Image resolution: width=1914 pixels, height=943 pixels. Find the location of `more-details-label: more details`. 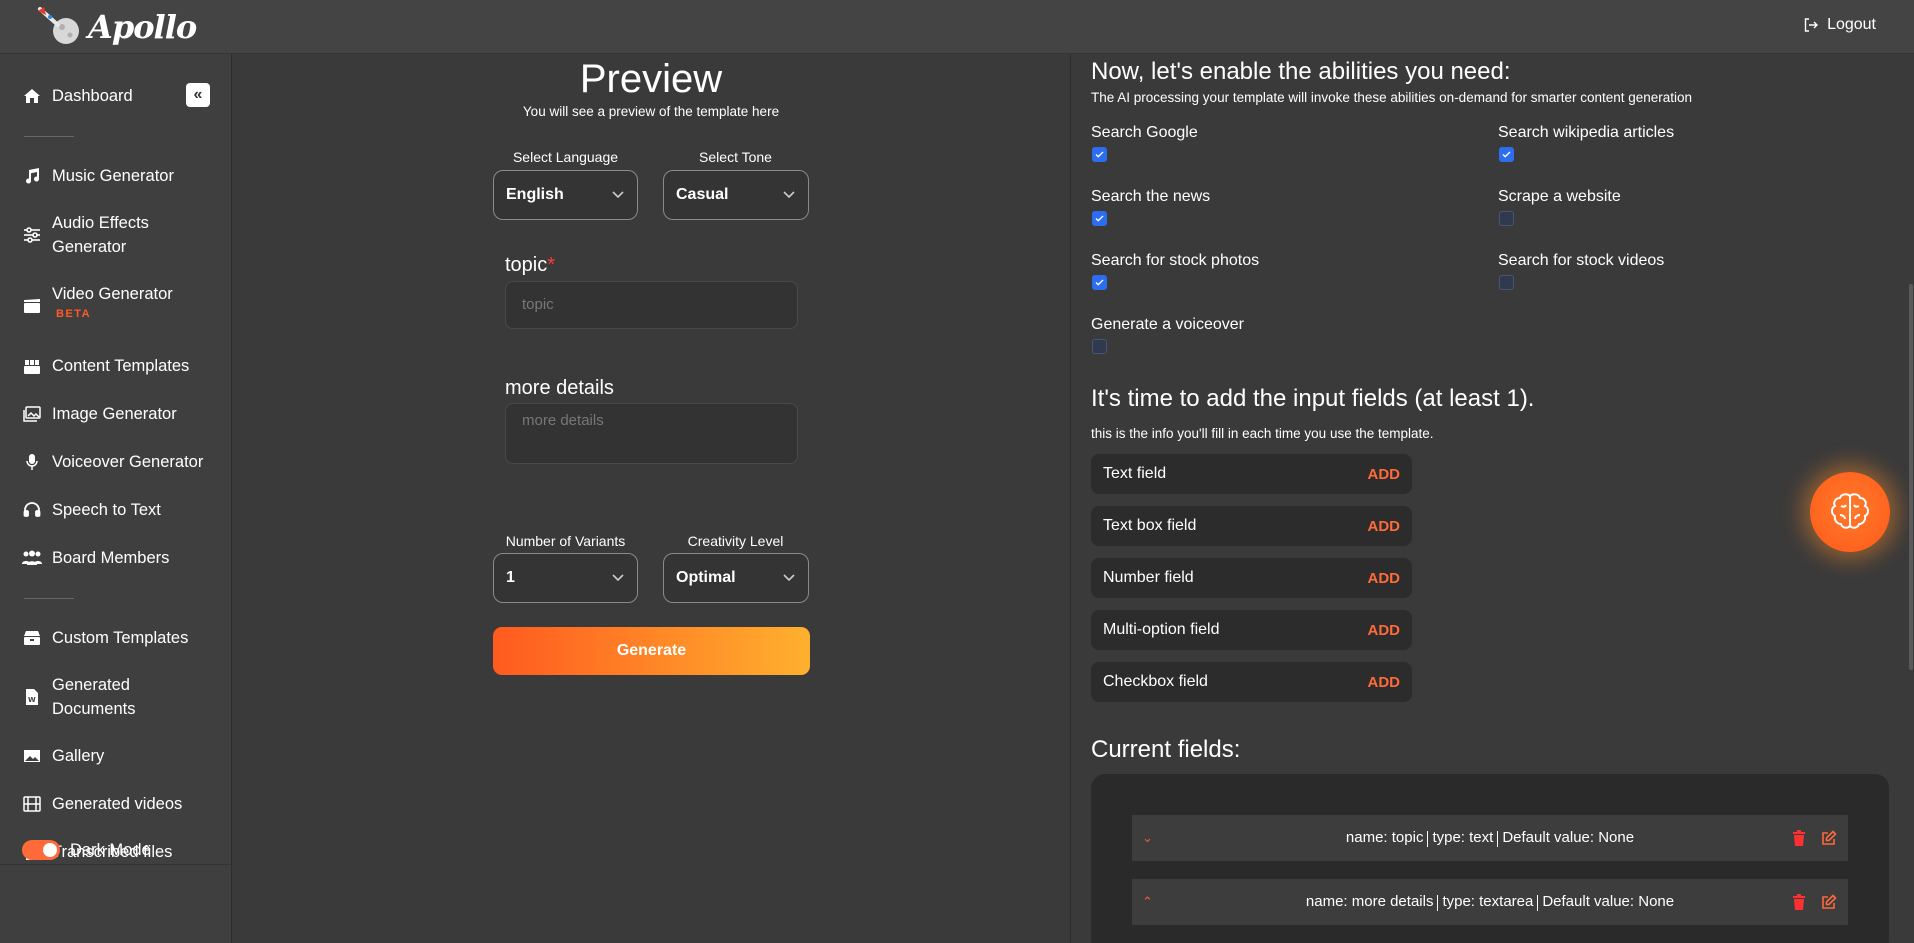

more-details-label: more details is located at coordinates (559, 388).